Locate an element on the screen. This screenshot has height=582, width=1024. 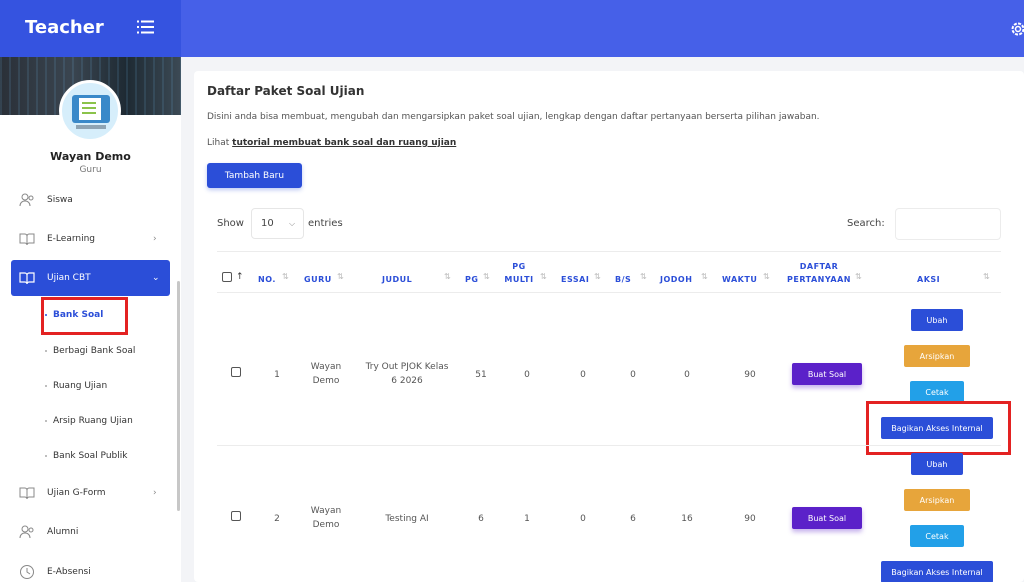
sidebar-item-label: Ujian CBT is located at coordinates (69, 278).